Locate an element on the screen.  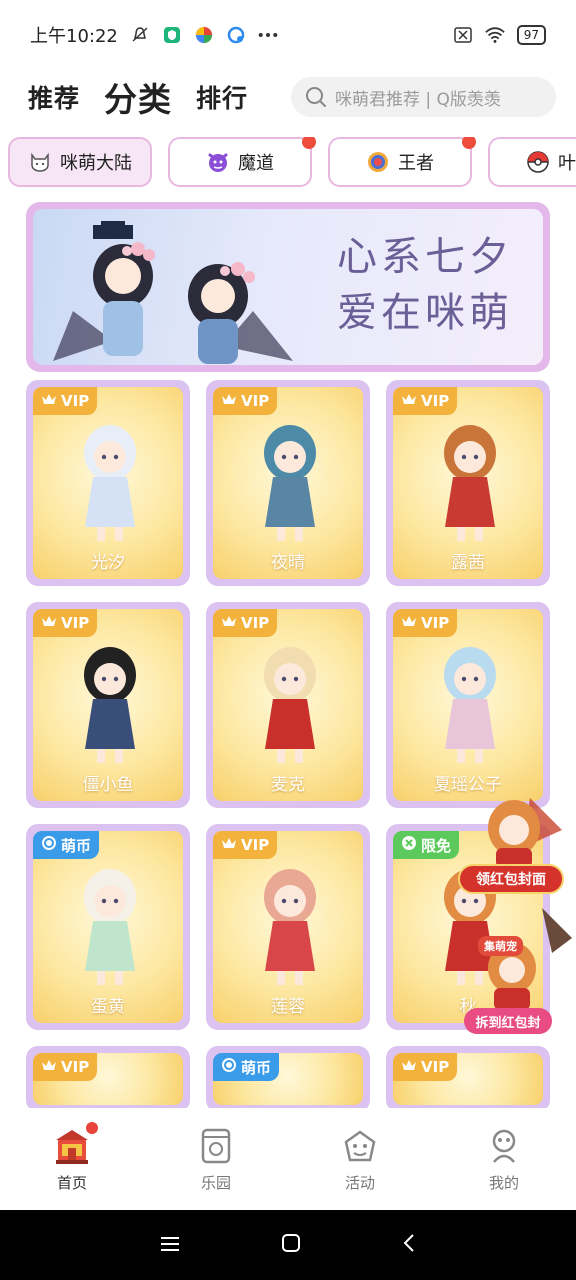
temple-home-icon is located at coordinates (75, 1143).